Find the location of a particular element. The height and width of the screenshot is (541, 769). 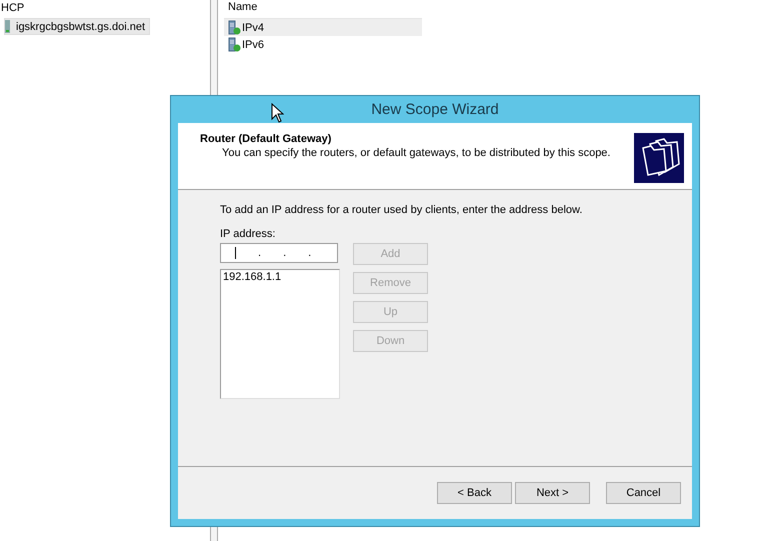

ip-address-label: IP address: is located at coordinates (248, 234).